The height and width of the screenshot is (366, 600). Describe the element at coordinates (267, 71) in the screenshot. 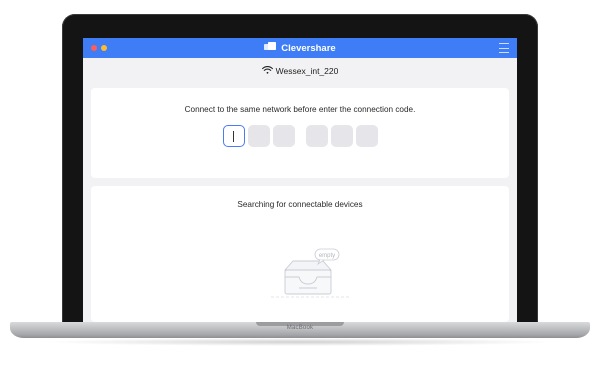

I see `wifi-icon` at that location.